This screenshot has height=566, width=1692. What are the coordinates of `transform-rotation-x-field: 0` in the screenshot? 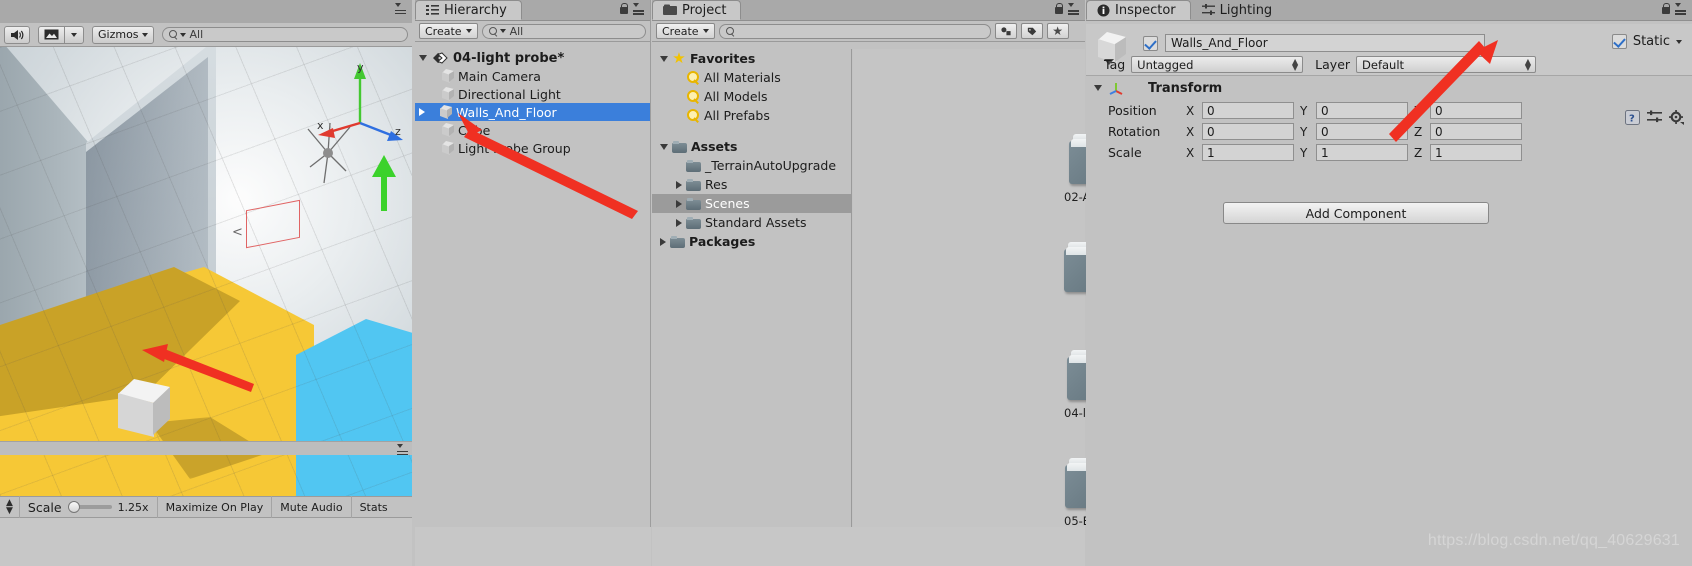 It's located at (1248, 131).